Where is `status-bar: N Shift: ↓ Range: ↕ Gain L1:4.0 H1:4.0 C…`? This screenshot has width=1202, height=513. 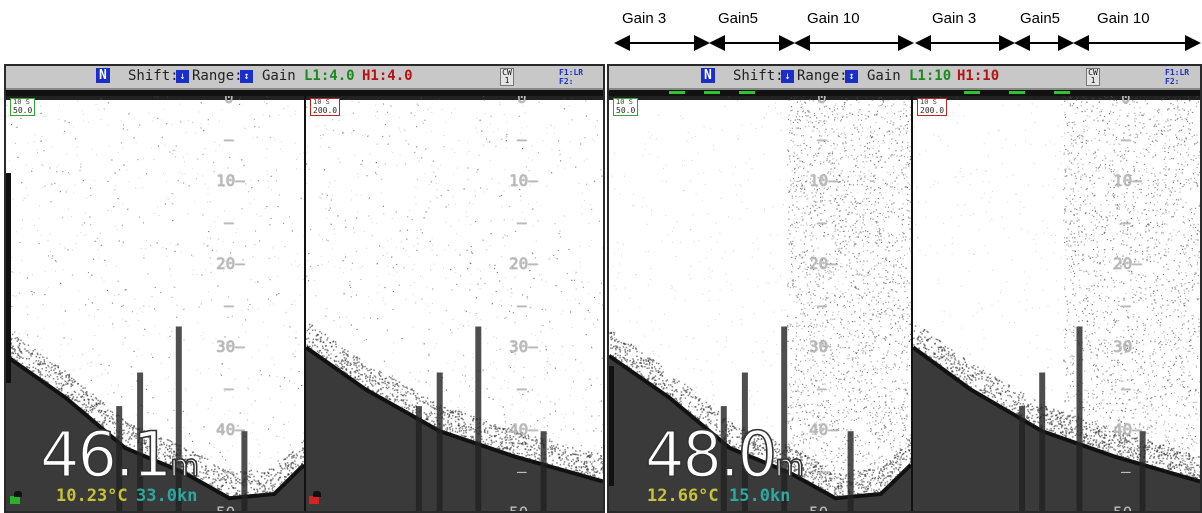 status-bar: N Shift: ↓ Range: ↕ Gain L1:4.0 H1:4.0 C… is located at coordinates (304, 78).